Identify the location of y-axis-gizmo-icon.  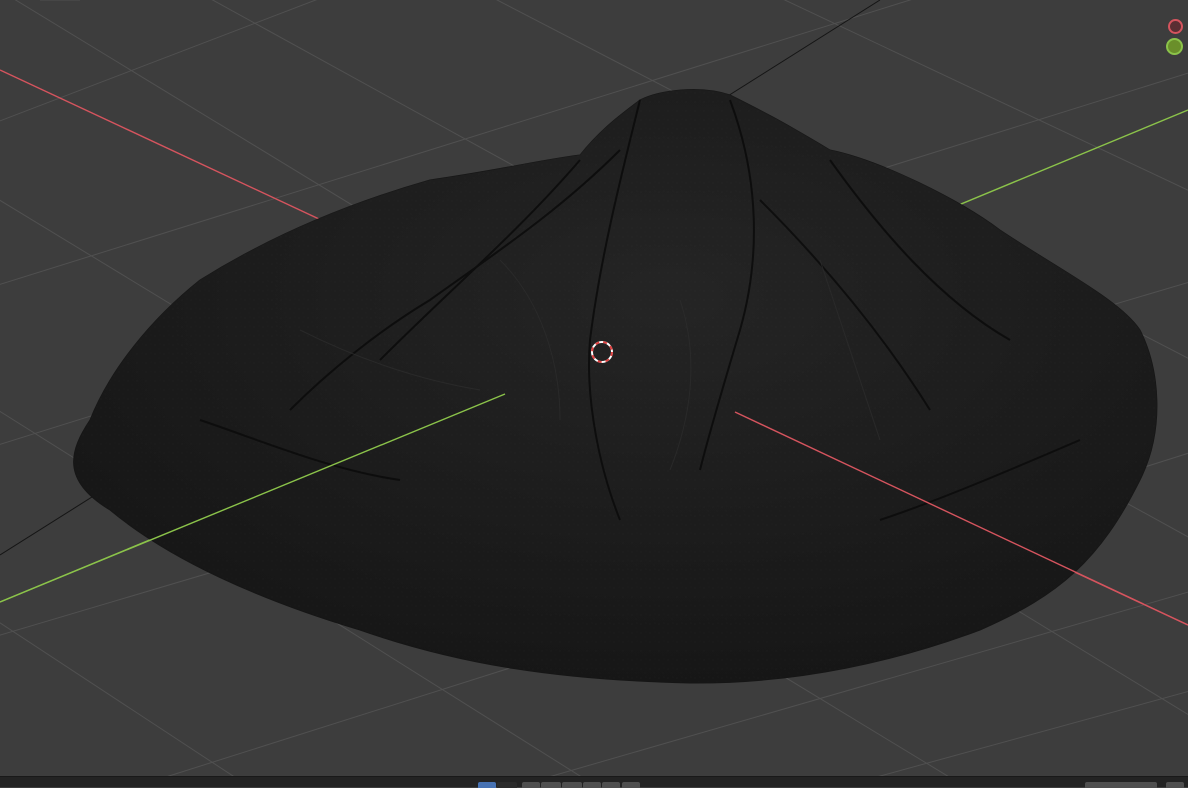
(1174, 46).